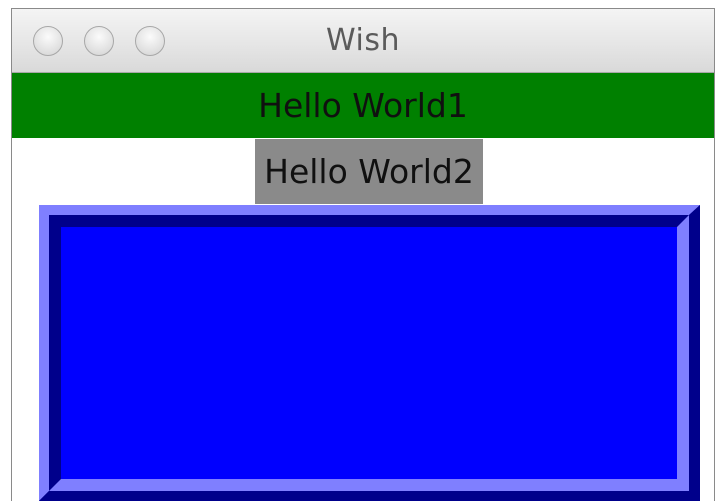 The width and height of the screenshot is (716, 501). Describe the element at coordinates (369, 171) in the screenshot. I see `hello-world2-label: Hello World2` at that location.